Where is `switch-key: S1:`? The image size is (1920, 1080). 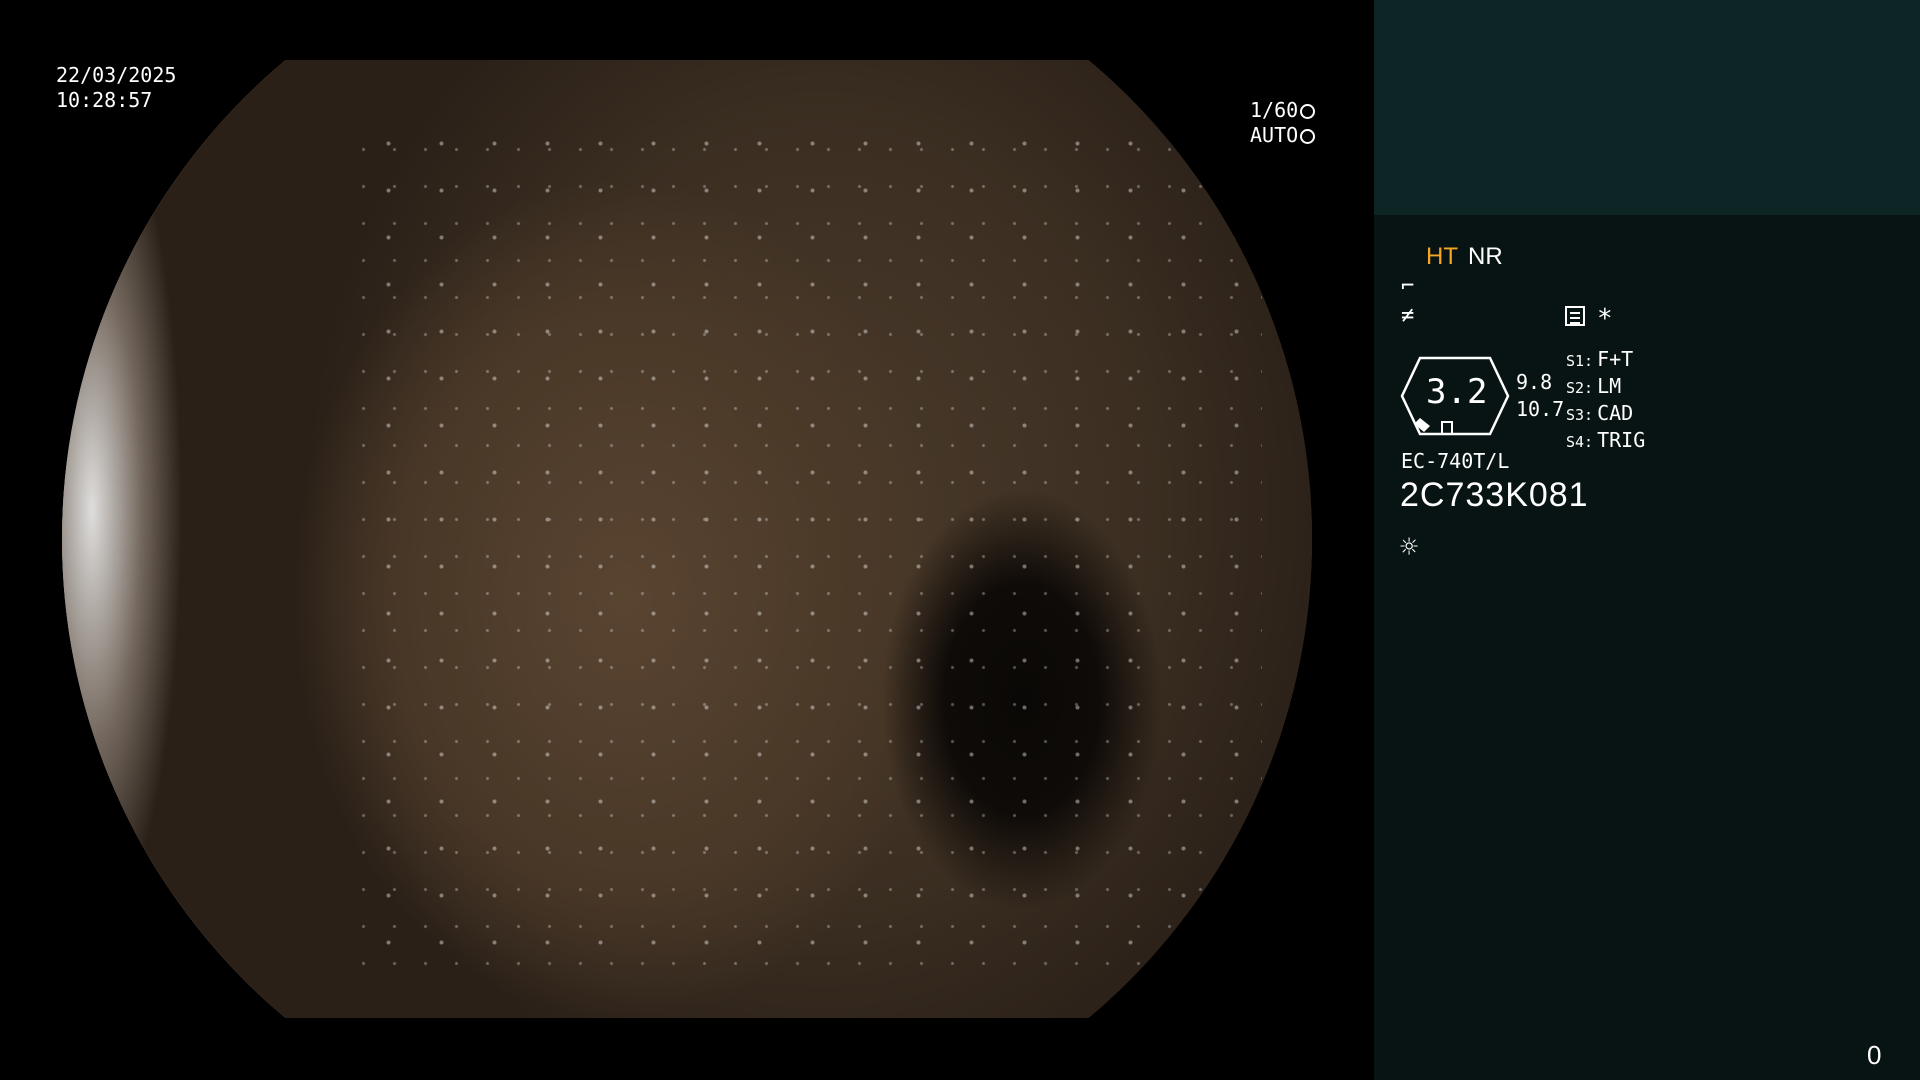 switch-key: S1: is located at coordinates (1580, 361).